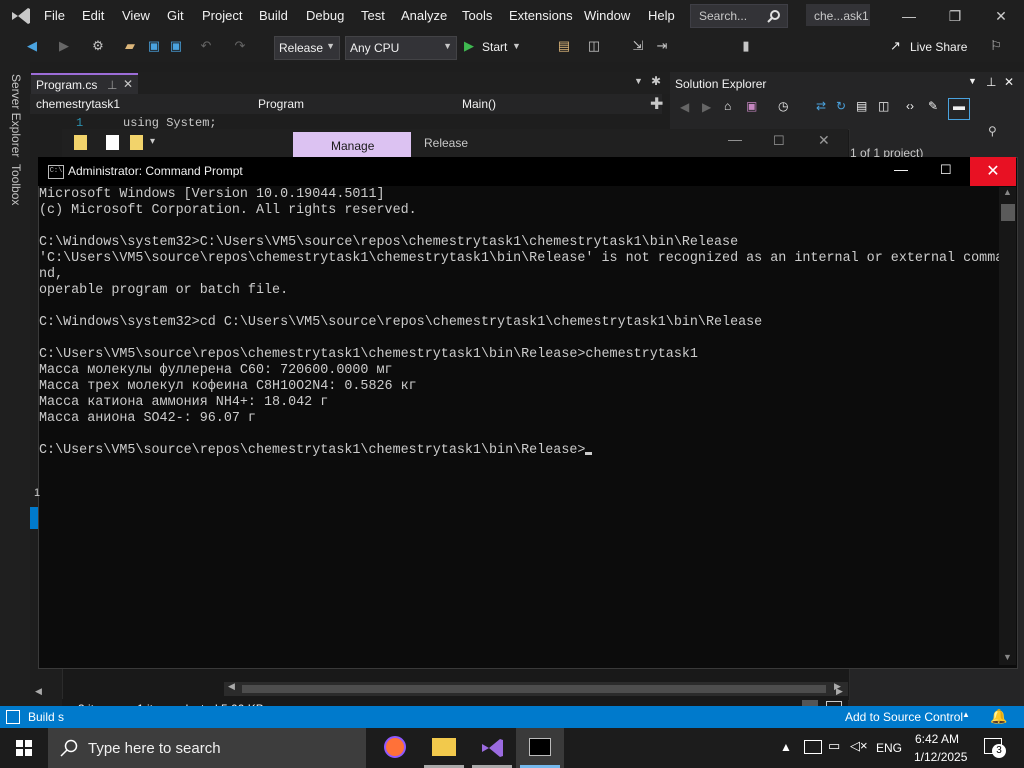 The image size is (1024, 768). Describe the element at coordinates (883, 106) in the screenshot. I see `show-all-icon: ◫` at that location.